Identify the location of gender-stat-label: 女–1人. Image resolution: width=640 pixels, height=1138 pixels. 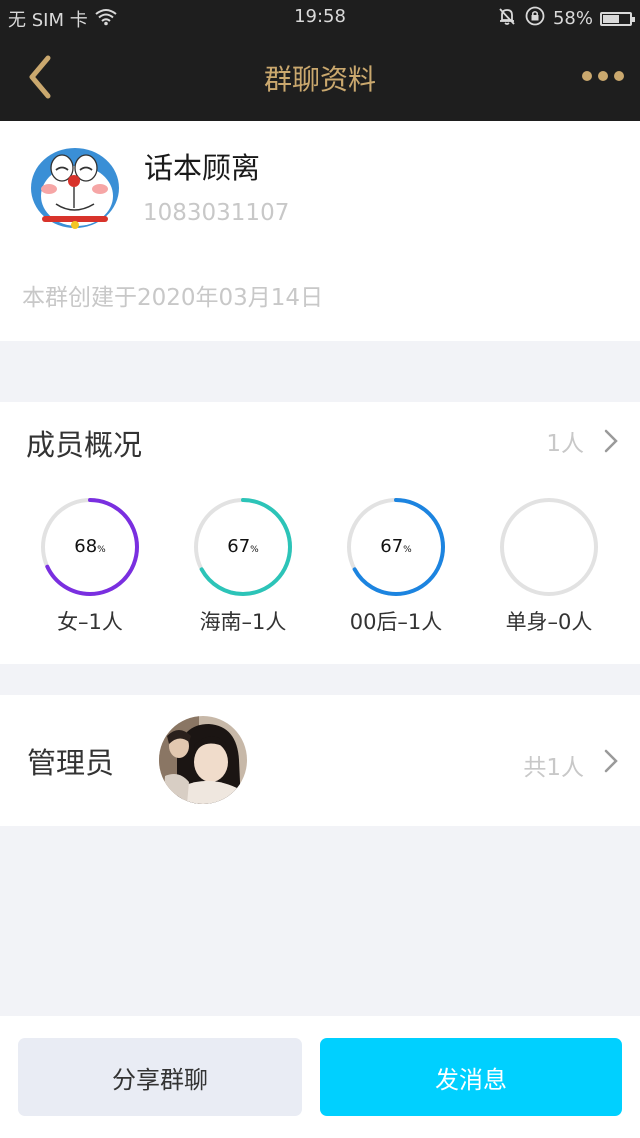
(90, 622).